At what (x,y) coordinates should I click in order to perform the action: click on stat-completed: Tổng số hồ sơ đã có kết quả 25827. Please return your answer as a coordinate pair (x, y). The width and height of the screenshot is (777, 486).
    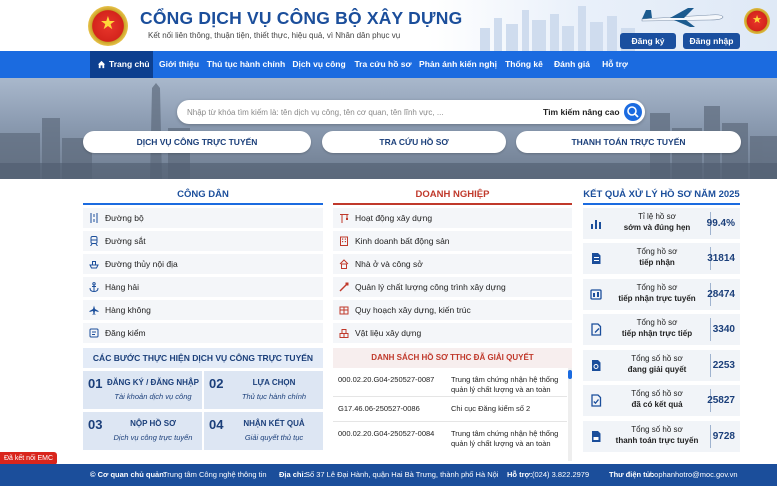
    Looking at the image, I should click on (661, 400).